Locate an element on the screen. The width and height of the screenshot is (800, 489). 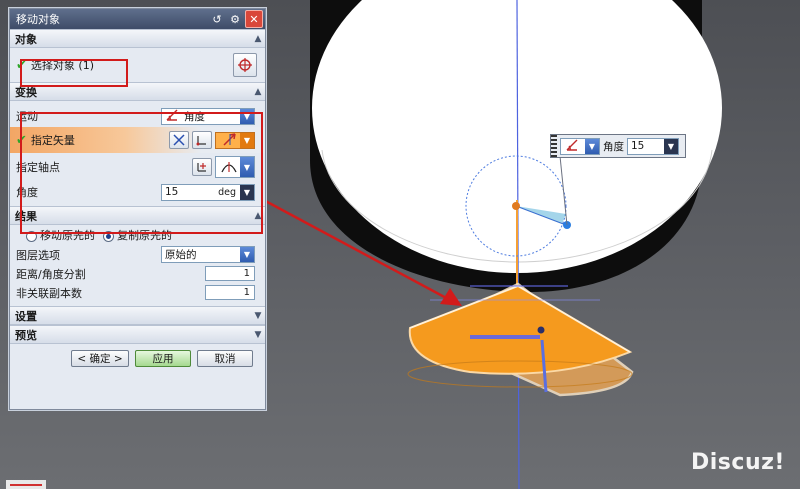
distance-split-label: 距离/角度分割 is located at coordinates (51, 274).